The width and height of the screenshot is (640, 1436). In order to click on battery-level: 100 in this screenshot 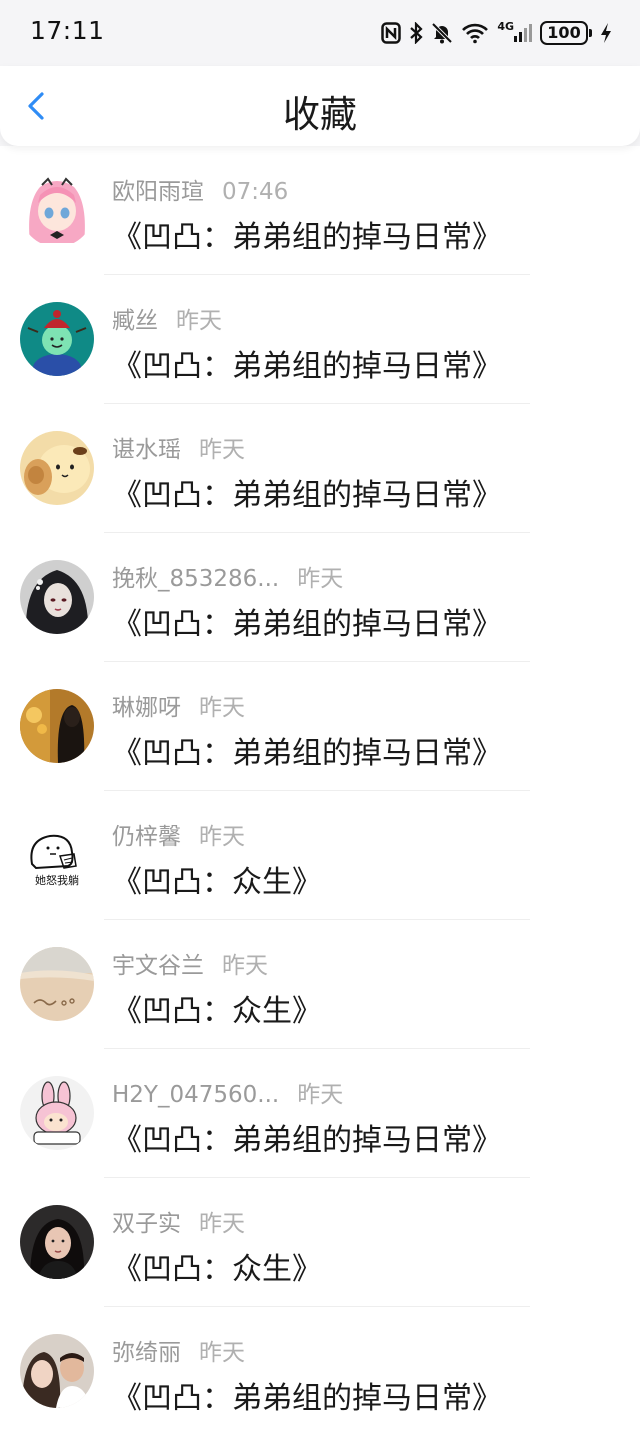, I will do `click(564, 33)`.